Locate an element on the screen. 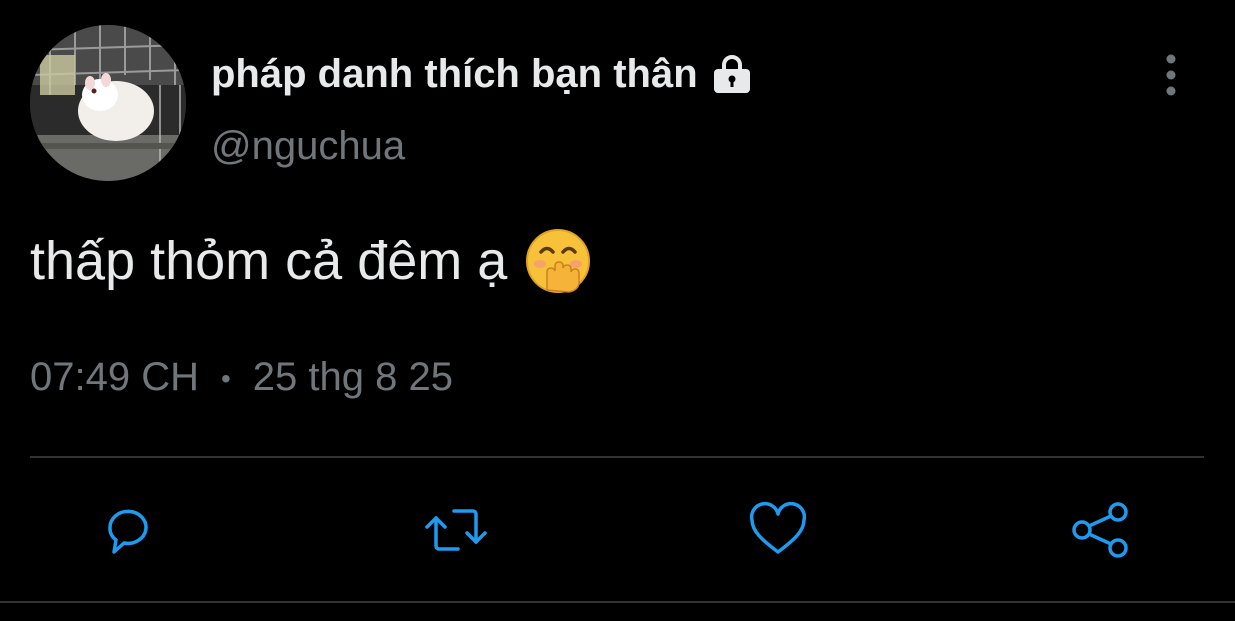 This screenshot has height=621, width=1235. tweet-date: 25 thg 8 25 is located at coordinates (353, 377).